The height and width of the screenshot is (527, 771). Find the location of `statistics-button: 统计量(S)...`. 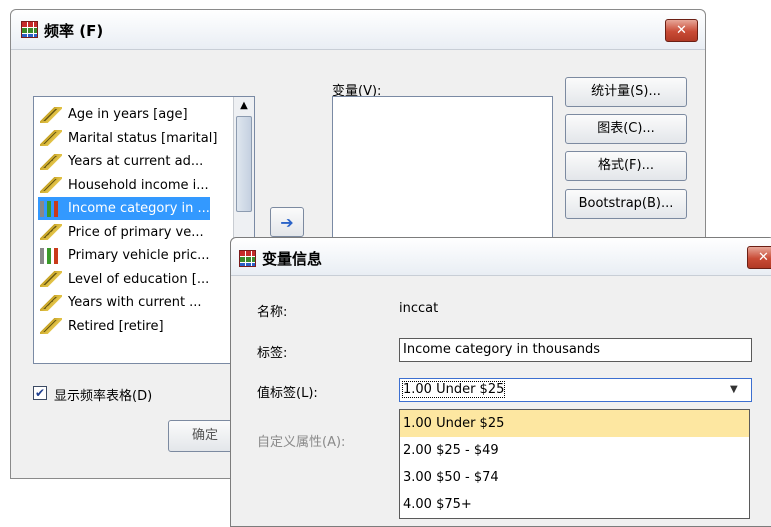

statistics-button: 统计量(S)... is located at coordinates (626, 92).